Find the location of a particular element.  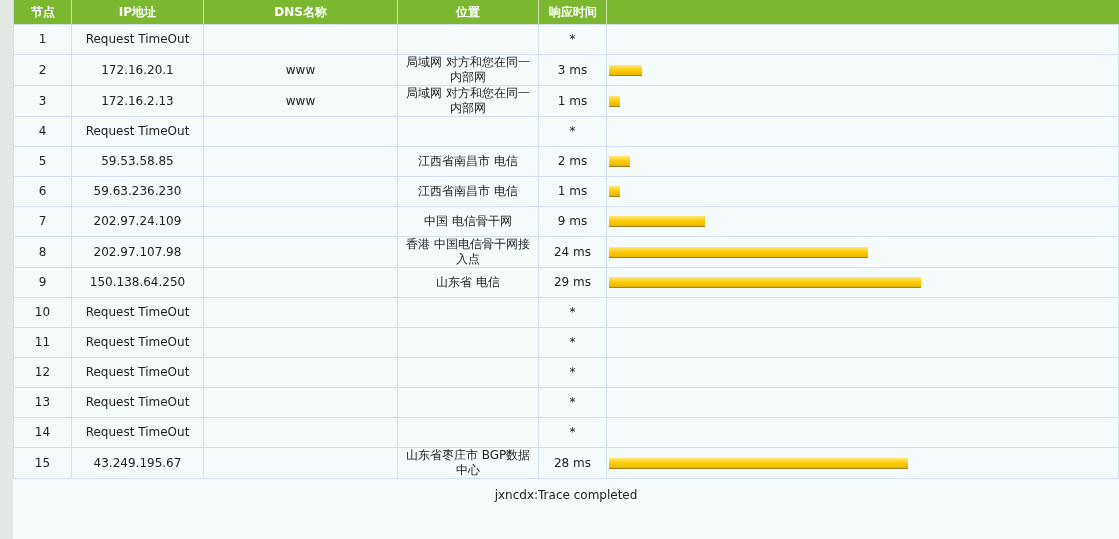

ip-address: 150.138.64.250 is located at coordinates (137, 282).